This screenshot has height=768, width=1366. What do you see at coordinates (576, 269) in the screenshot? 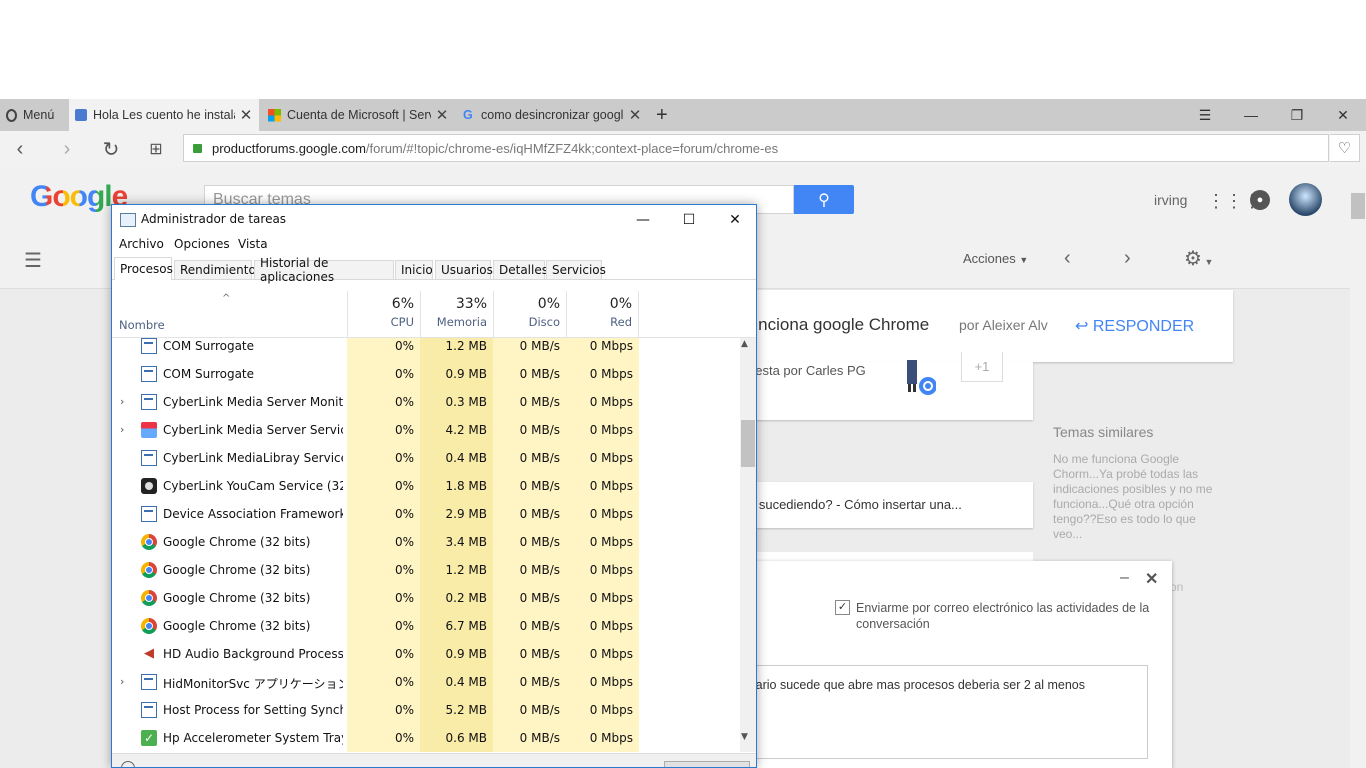
I see `tab-servicios: Servicios` at bounding box center [576, 269].